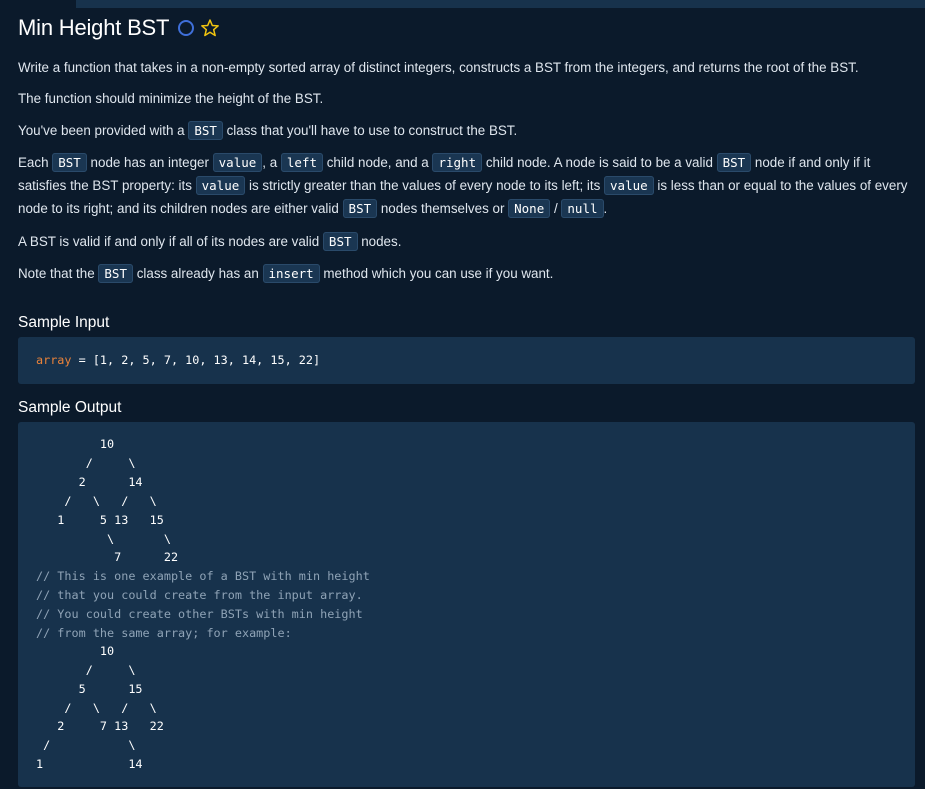  What do you see at coordinates (457, 162) in the screenshot?
I see `code-right: right` at bounding box center [457, 162].